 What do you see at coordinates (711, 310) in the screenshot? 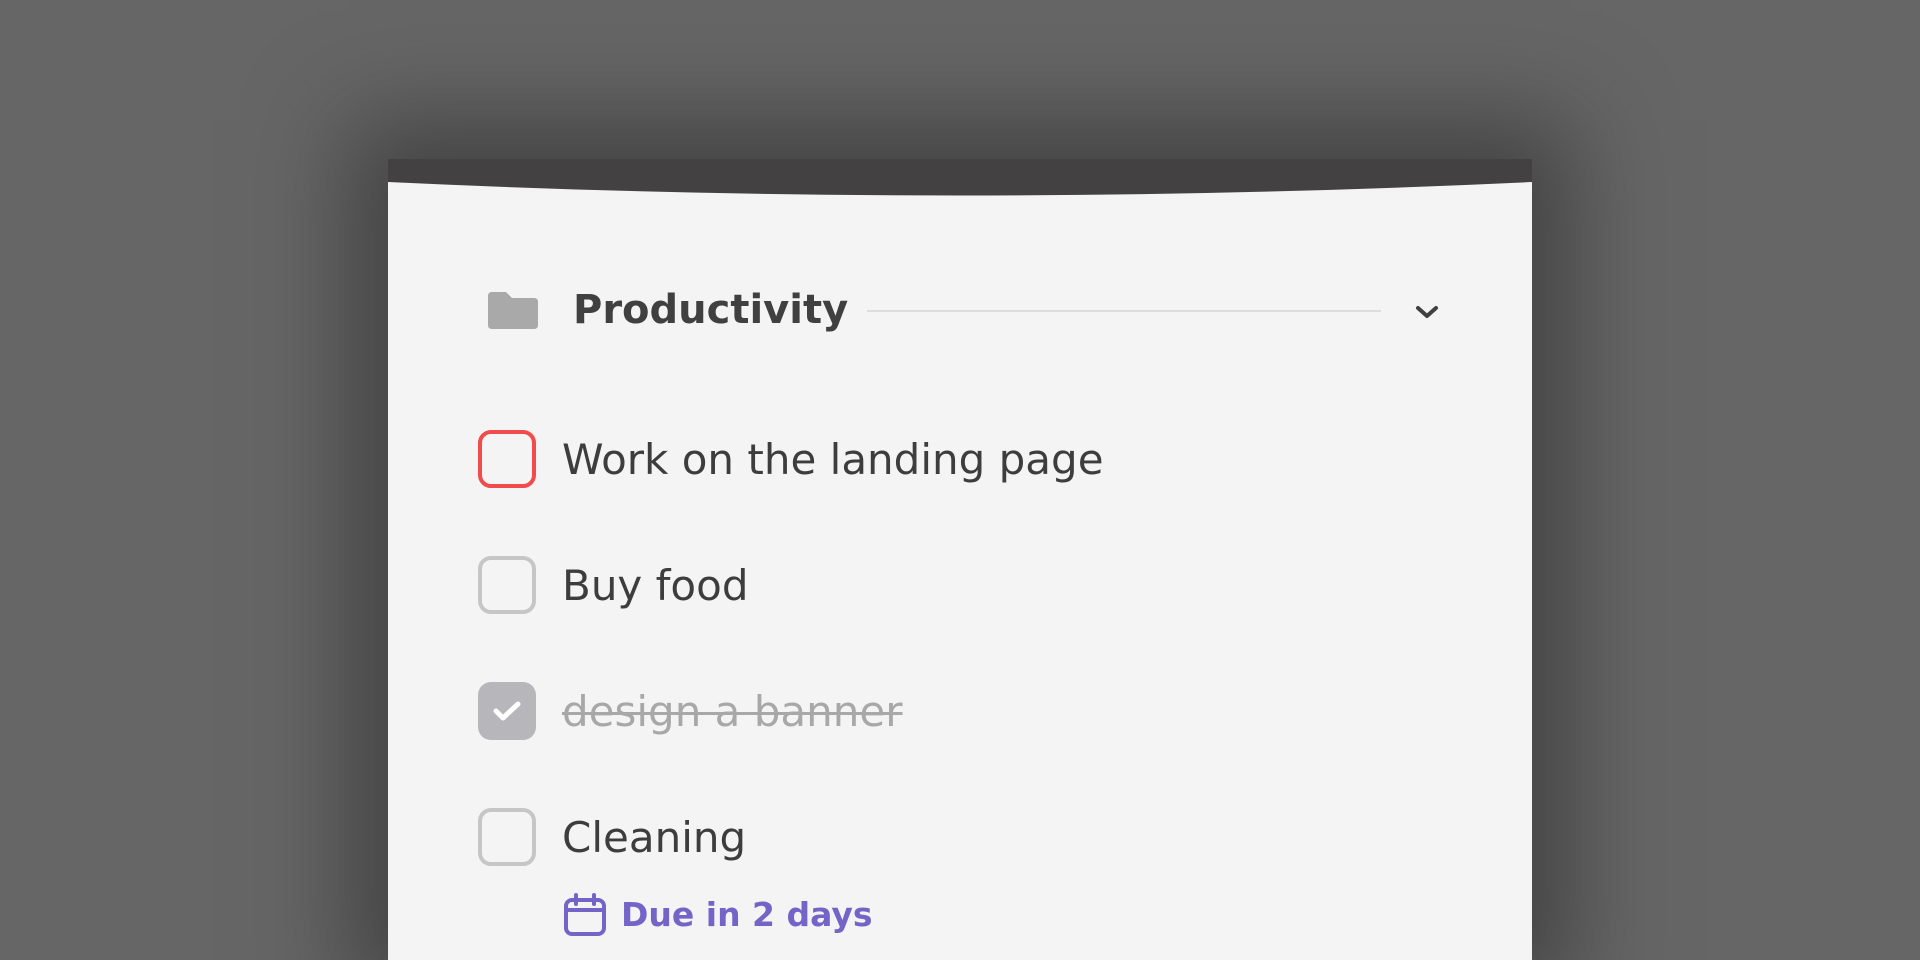
I see `group-title: Productivity` at bounding box center [711, 310].